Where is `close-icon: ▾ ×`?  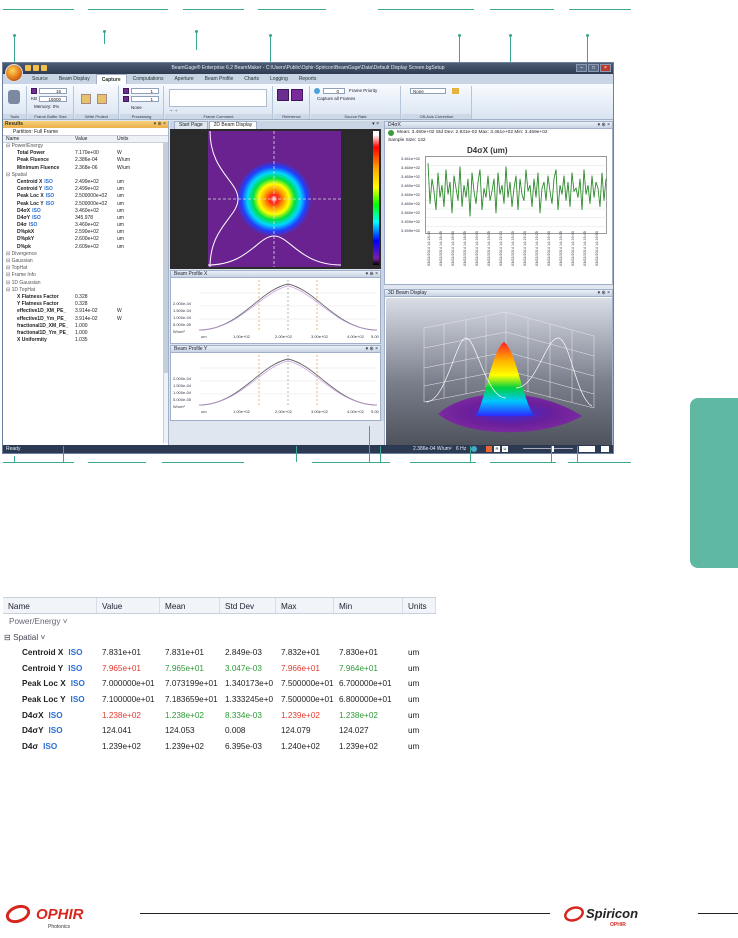
close-icon: ▾ × is located at coordinates (375, 124).